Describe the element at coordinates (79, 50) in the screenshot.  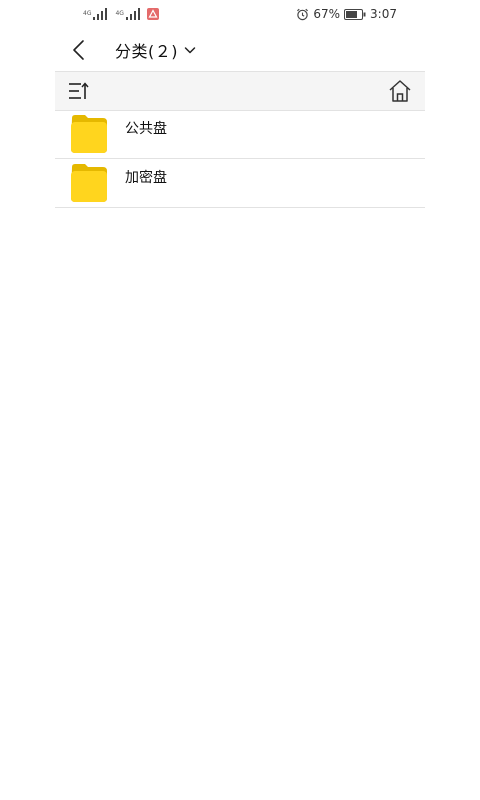
I see `back-icon` at that location.